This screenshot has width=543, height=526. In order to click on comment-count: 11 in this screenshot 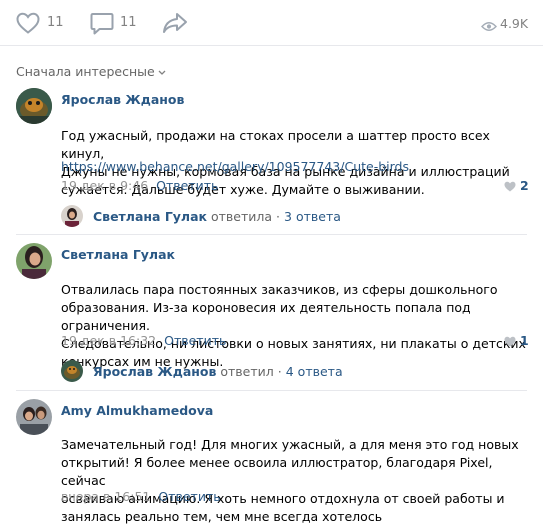, I will do `click(128, 22)`.